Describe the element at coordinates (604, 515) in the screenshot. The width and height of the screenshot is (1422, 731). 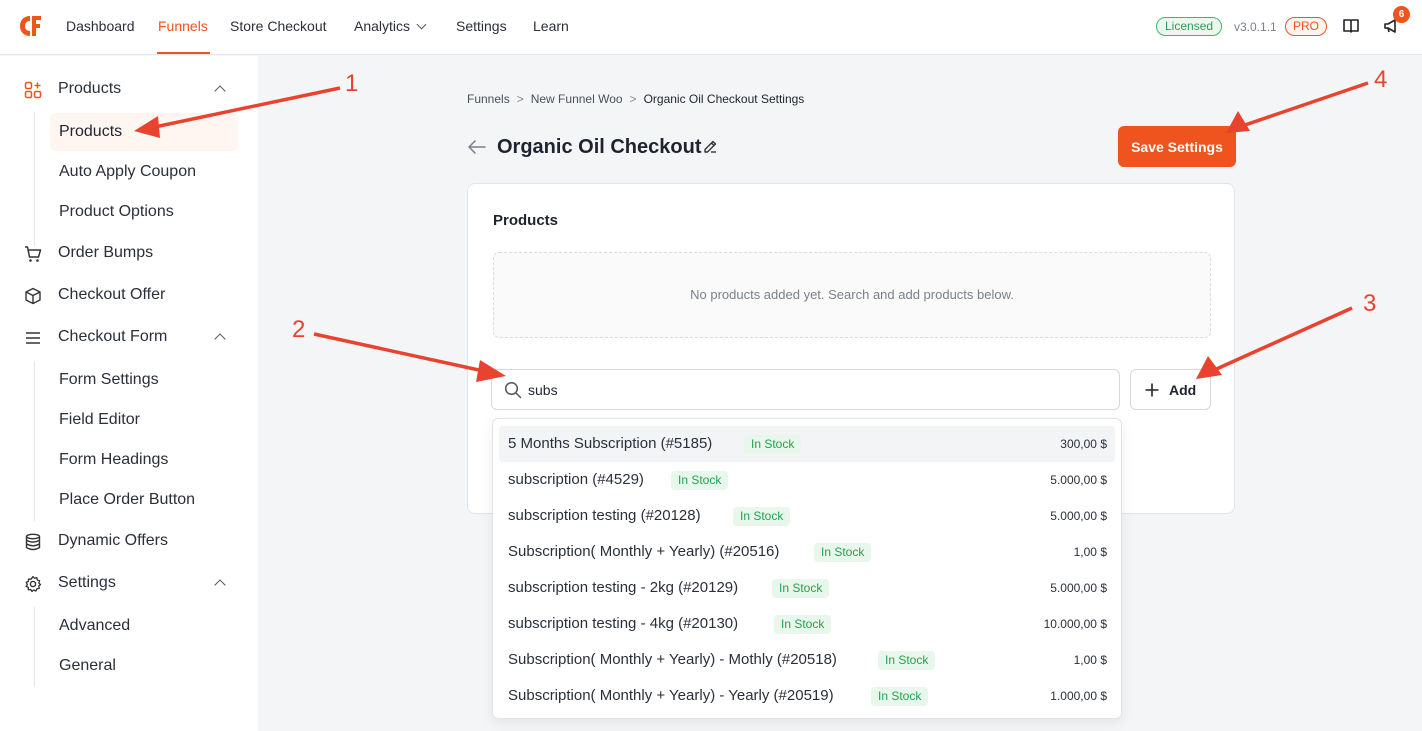
I see `result-name: subscription testing (#20128)` at that location.